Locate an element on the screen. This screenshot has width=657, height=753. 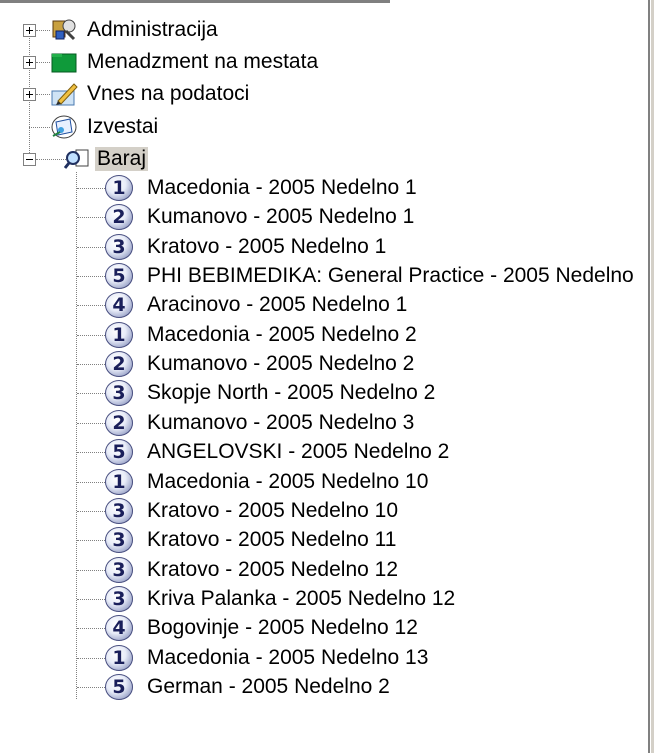
tree-node-baraj: Baraj is located at coordinates (122, 159).